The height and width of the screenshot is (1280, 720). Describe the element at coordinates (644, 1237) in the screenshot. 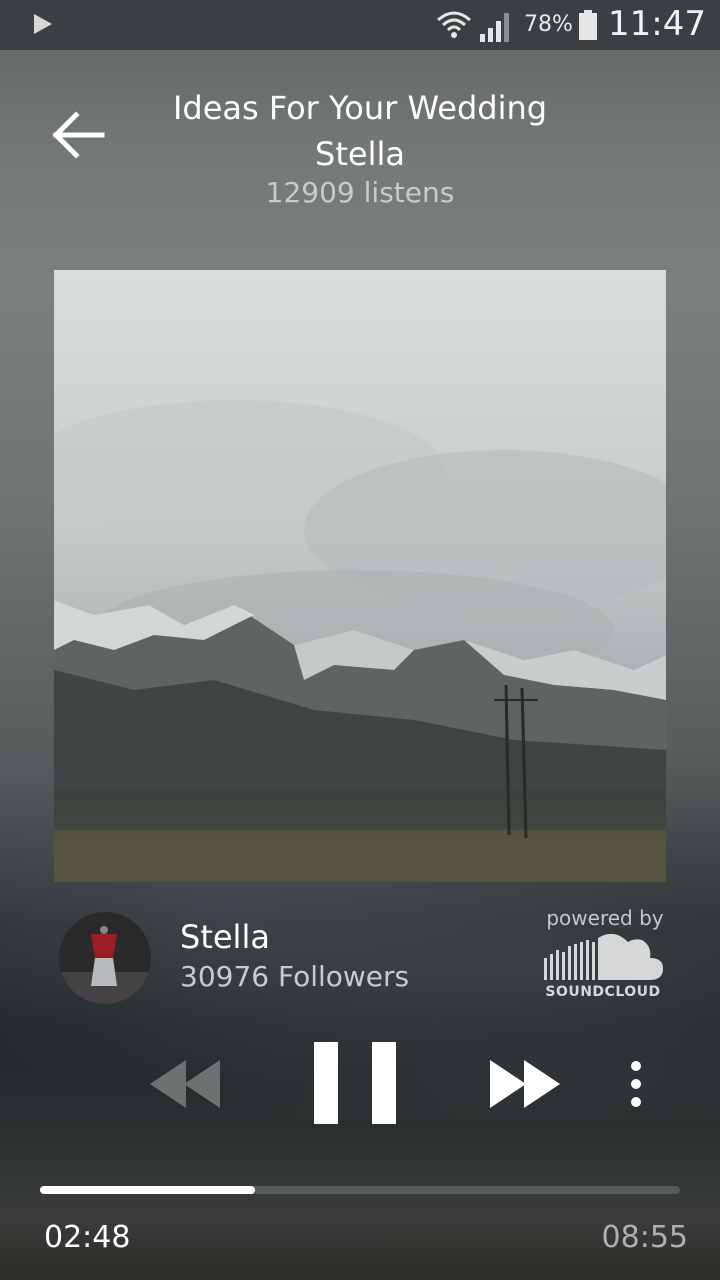

I see `total-time: 08:55` at that location.